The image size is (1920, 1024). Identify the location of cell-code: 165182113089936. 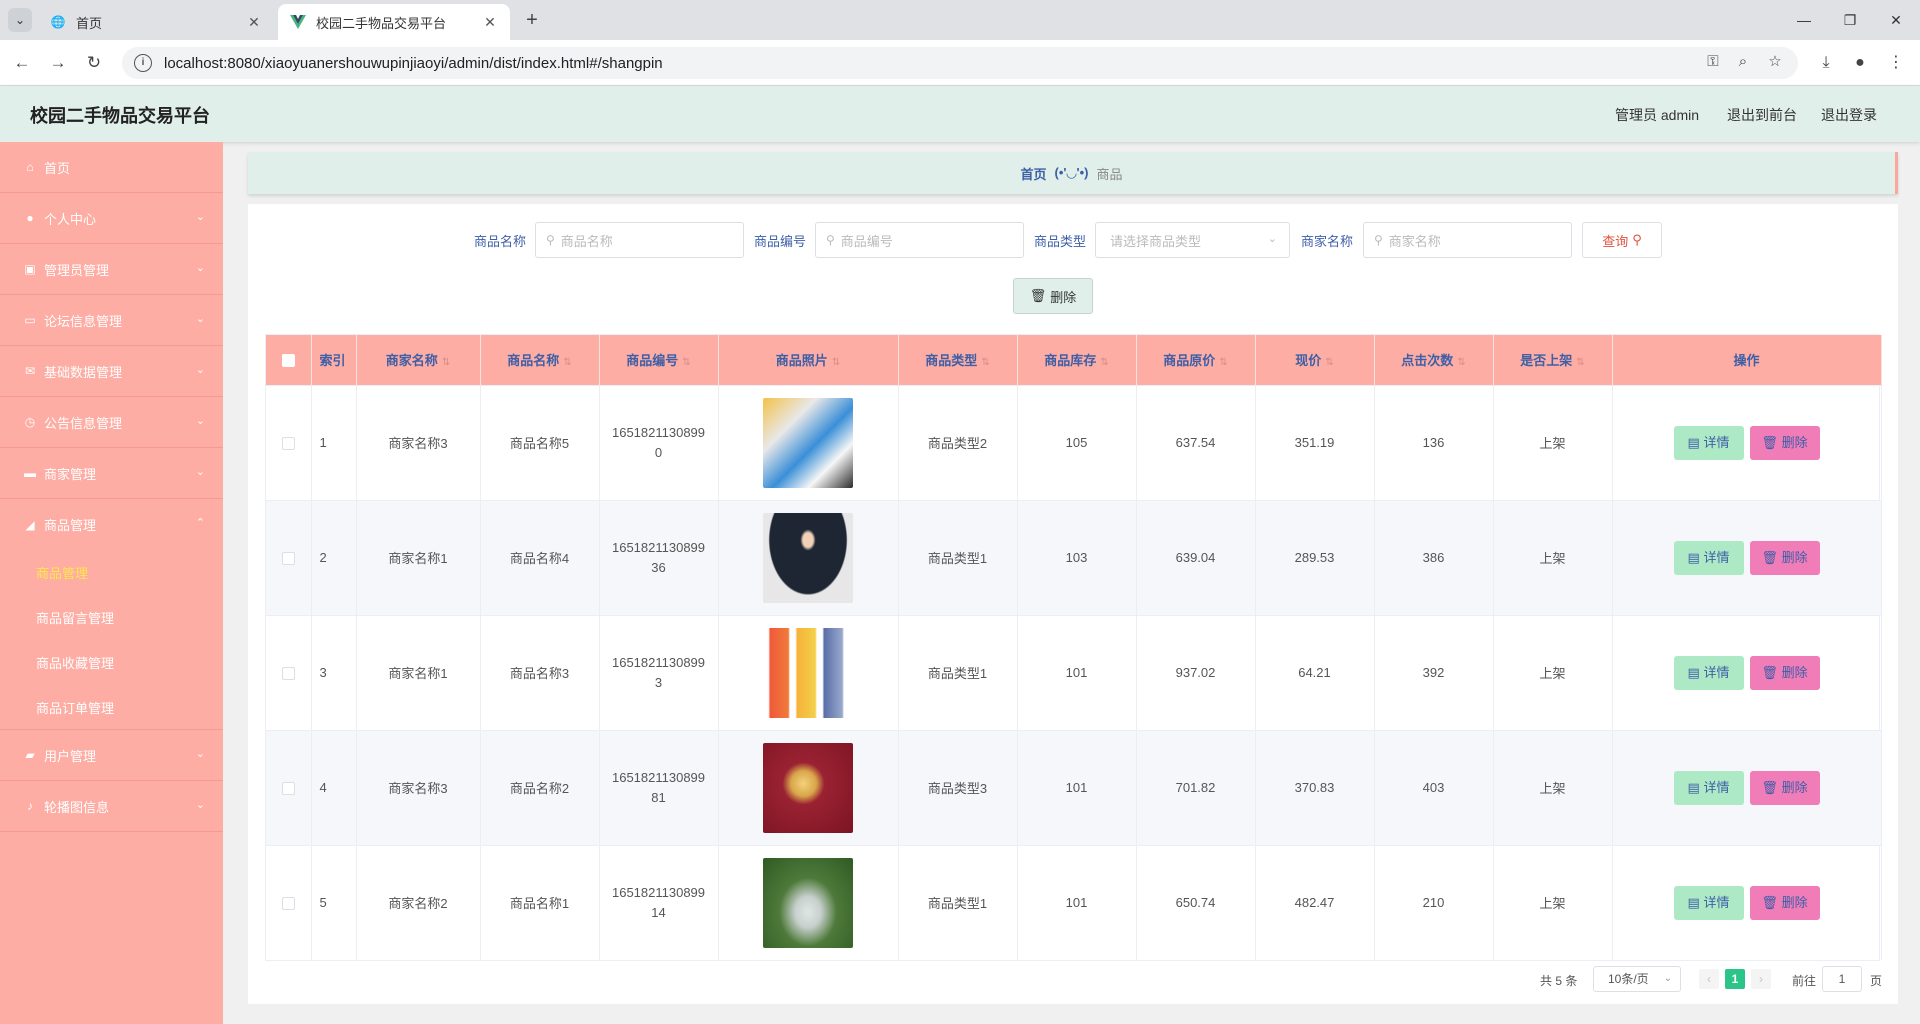
(658, 557).